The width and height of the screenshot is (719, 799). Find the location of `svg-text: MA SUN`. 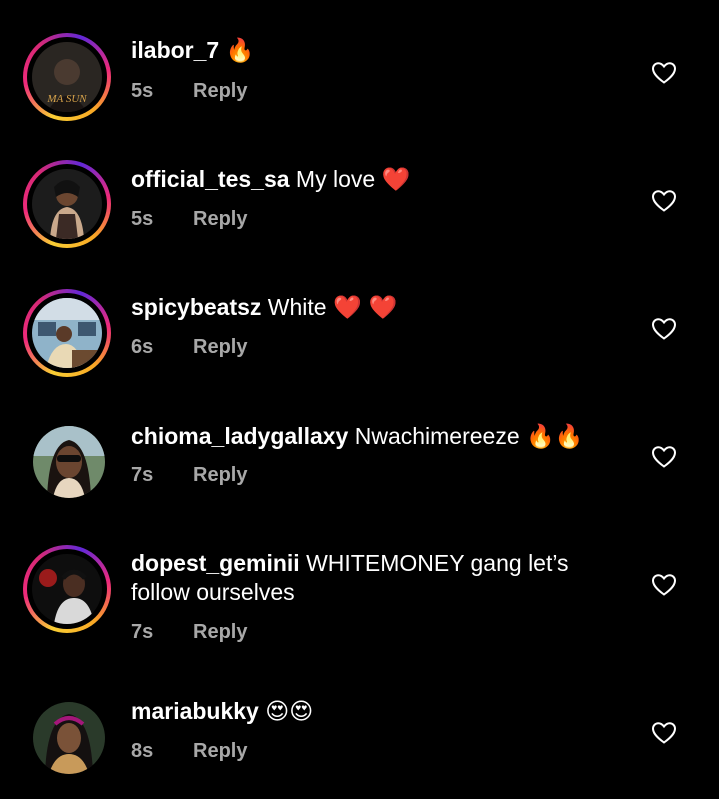

svg-text: MA SUN is located at coordinates (66, 99).